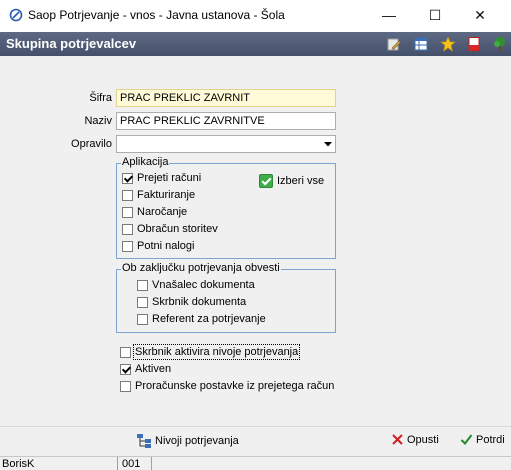 This screenshot has width=511, height=470. Describe the element at coordinates (216, 352) in the screenshot. I see `checkbox-label: Skrbnik aktivira nivoje potrjevanja` at that location.